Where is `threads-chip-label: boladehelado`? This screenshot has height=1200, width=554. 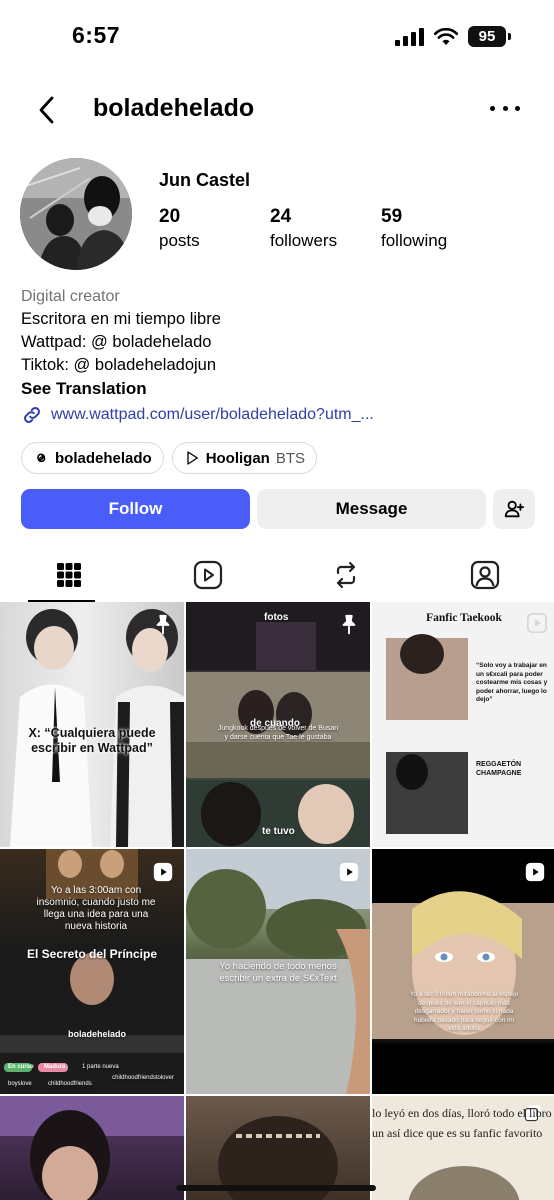
threads-chip-label: boladehelado is located at coordinates (103, 458).